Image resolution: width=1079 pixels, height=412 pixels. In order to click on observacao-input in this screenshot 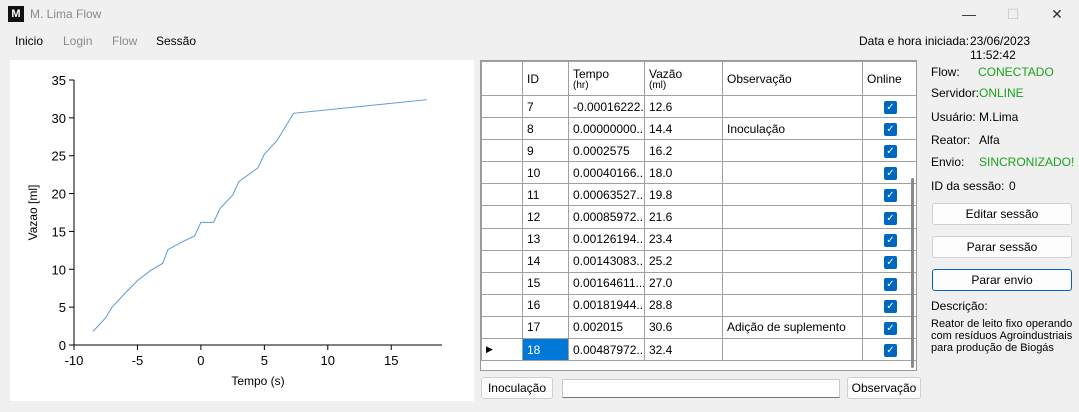, I will do `click(701, 388)`.